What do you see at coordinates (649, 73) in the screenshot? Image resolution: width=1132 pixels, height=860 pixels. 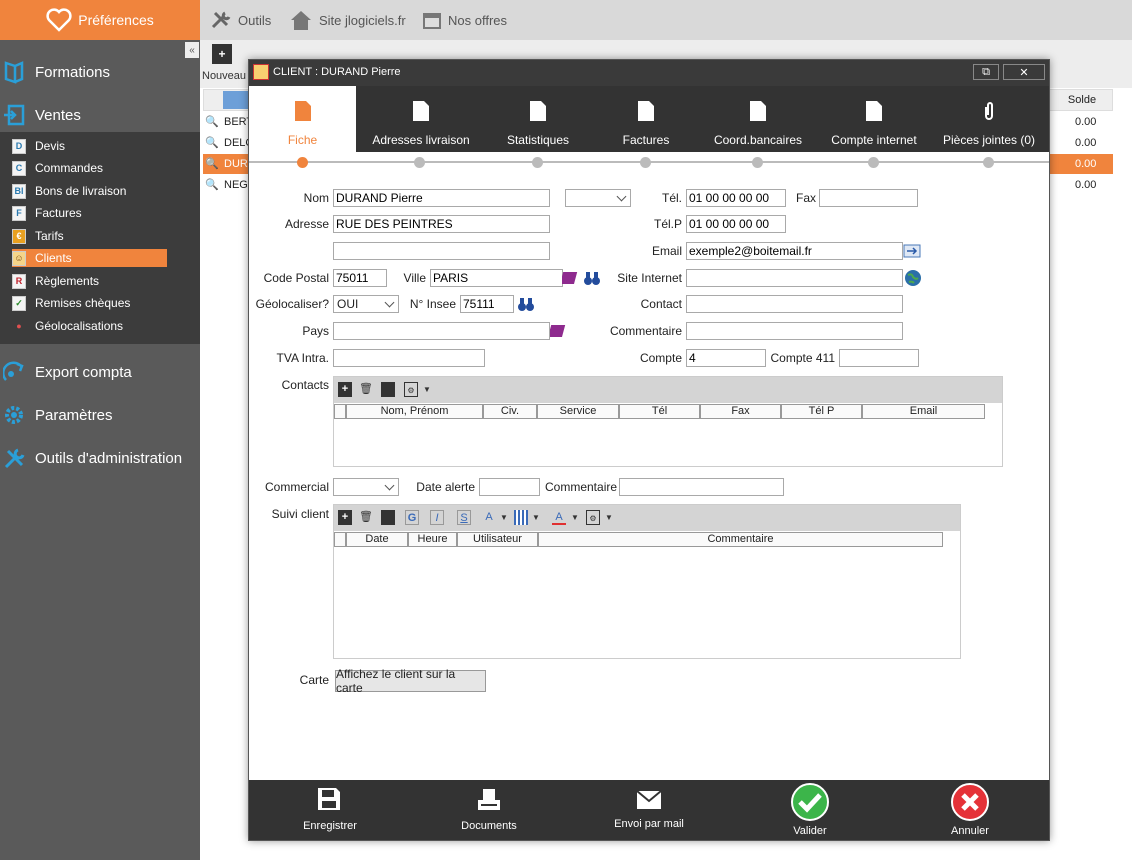 I see `dialog-titlebar: CLIENT : DURAND Pierre ⧉ ✕` at bounding box center [649, 73].